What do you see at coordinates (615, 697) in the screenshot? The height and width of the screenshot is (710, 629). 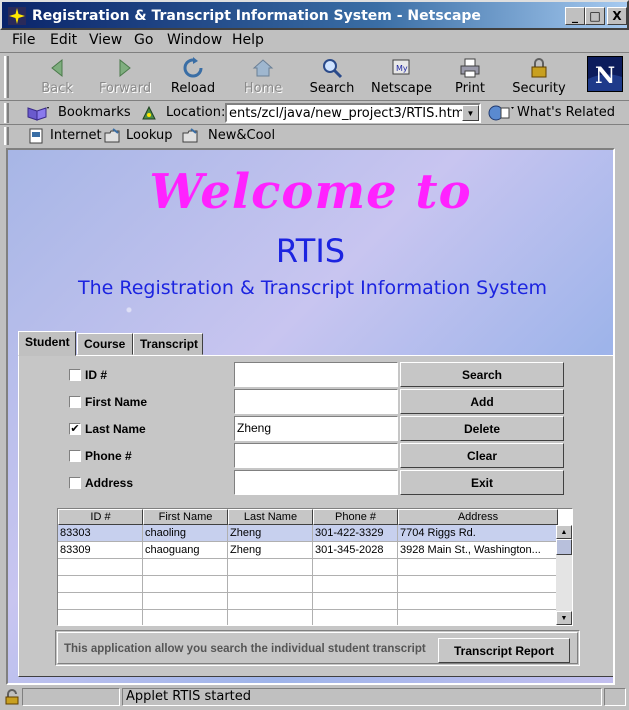 I see `status-component-cell` at bounding box center [615, 697].